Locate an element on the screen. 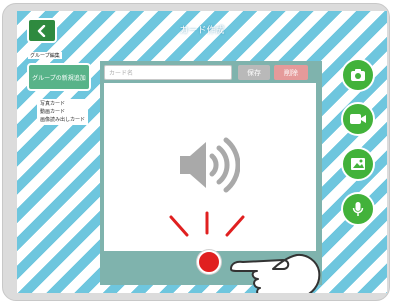 The height and width of the screenshot is (303, 395). save-button: 保存 is located at coordinates (254, 72).